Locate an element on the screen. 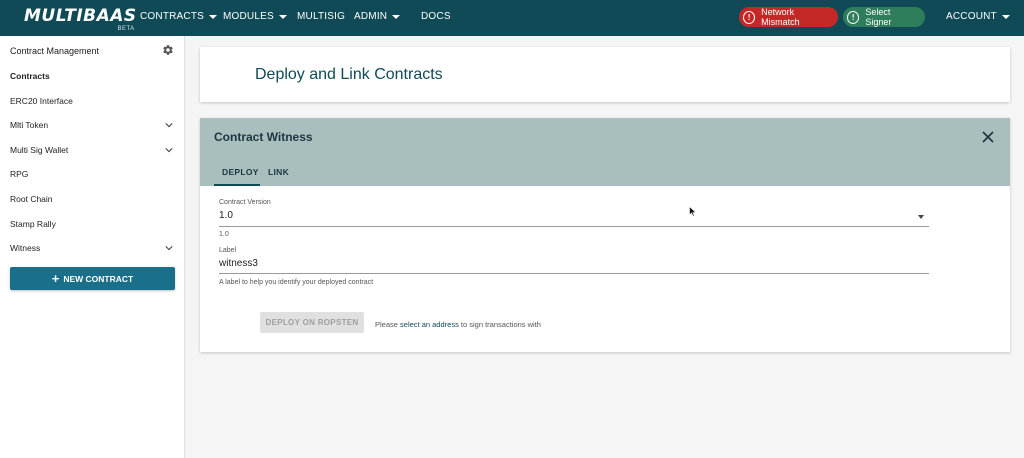 Image resolution: width=1024 pixels, height=458 pixels. panel-title: Contract Witness is located at coordinates (263, 137).